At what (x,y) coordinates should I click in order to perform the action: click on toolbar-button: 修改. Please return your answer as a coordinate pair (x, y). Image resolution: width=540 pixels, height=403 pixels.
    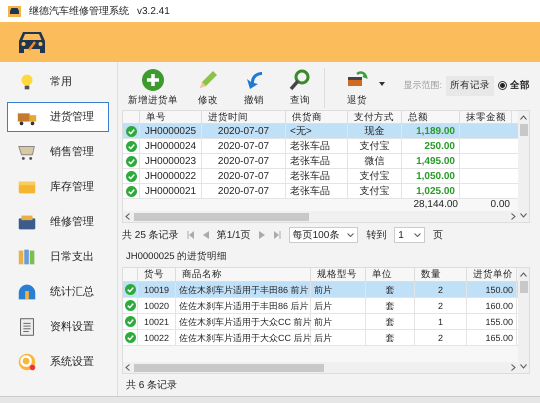
    Looking at the image, I should click on (208, 88).